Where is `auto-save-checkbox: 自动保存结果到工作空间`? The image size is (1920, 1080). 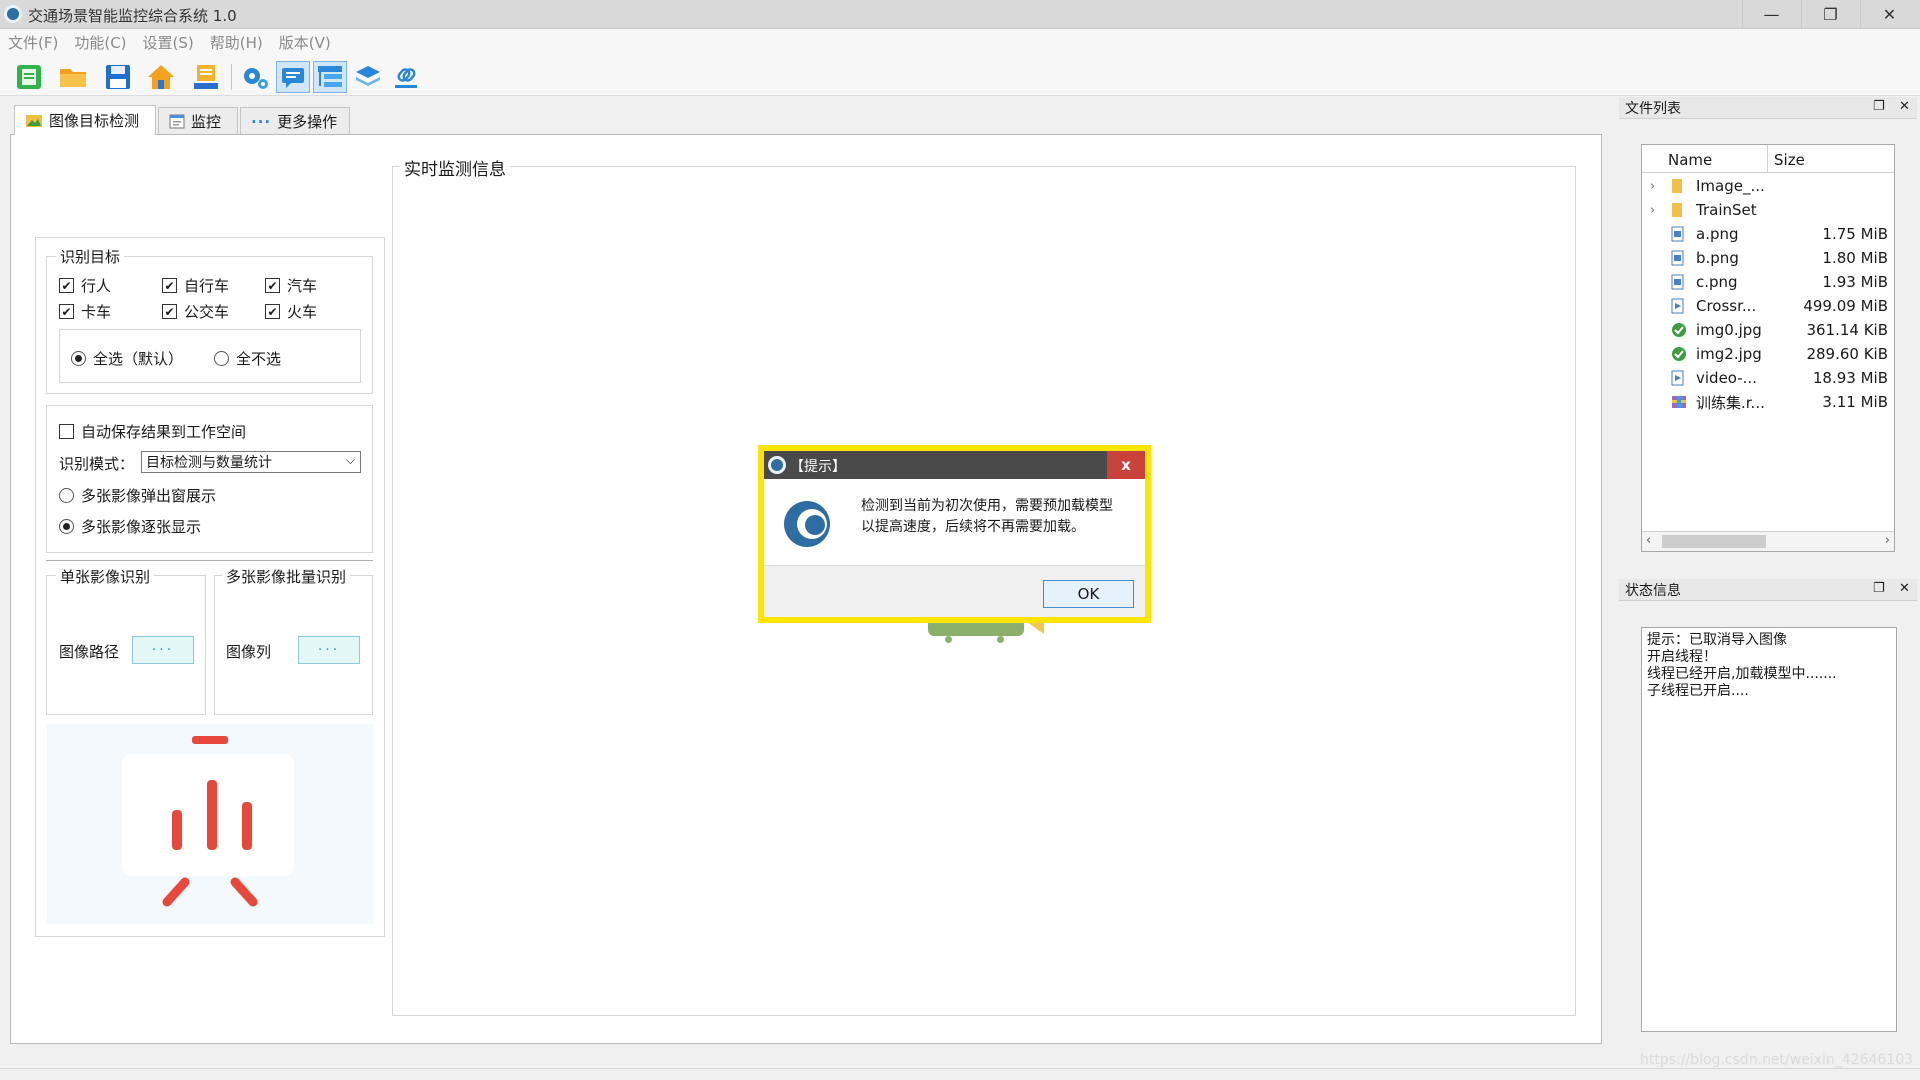
auto-save-checkbox: 自动保存结果到工作空间 is located at coordinates (152, 431).